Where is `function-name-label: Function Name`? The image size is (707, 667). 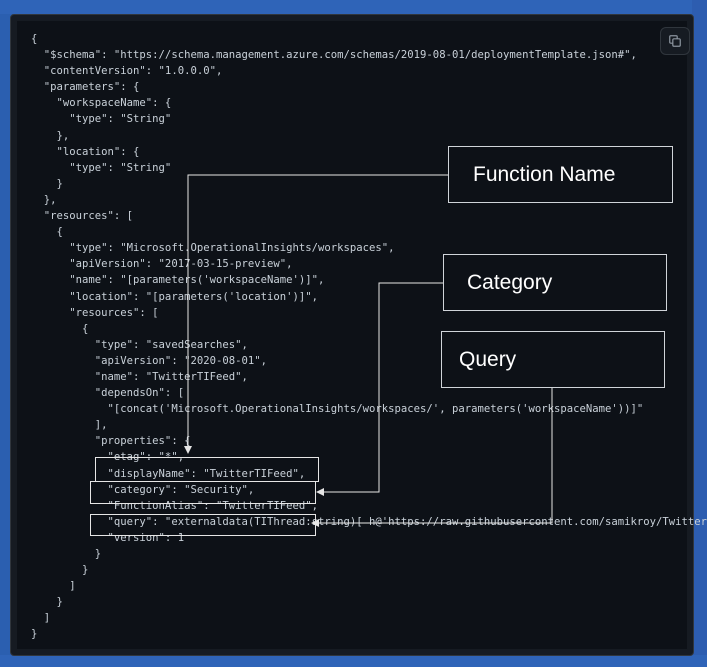
function-name-label: Function Name is located at coordinates (544, 174).